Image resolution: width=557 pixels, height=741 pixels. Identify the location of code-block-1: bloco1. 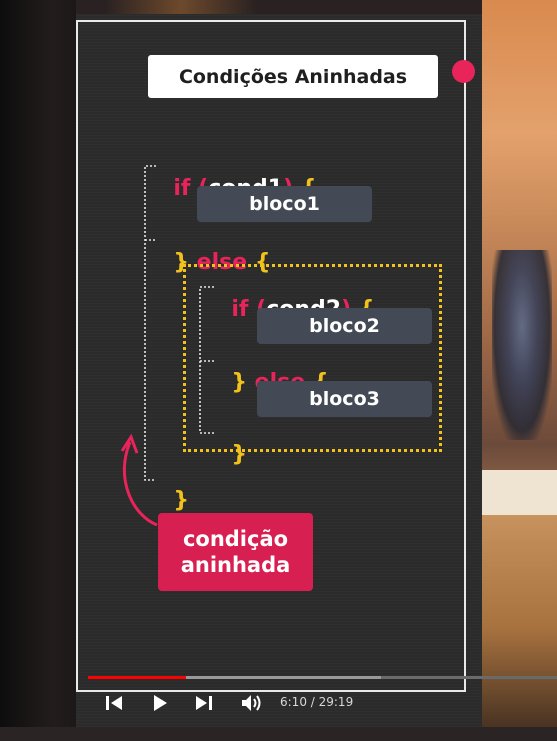
(284, 204).